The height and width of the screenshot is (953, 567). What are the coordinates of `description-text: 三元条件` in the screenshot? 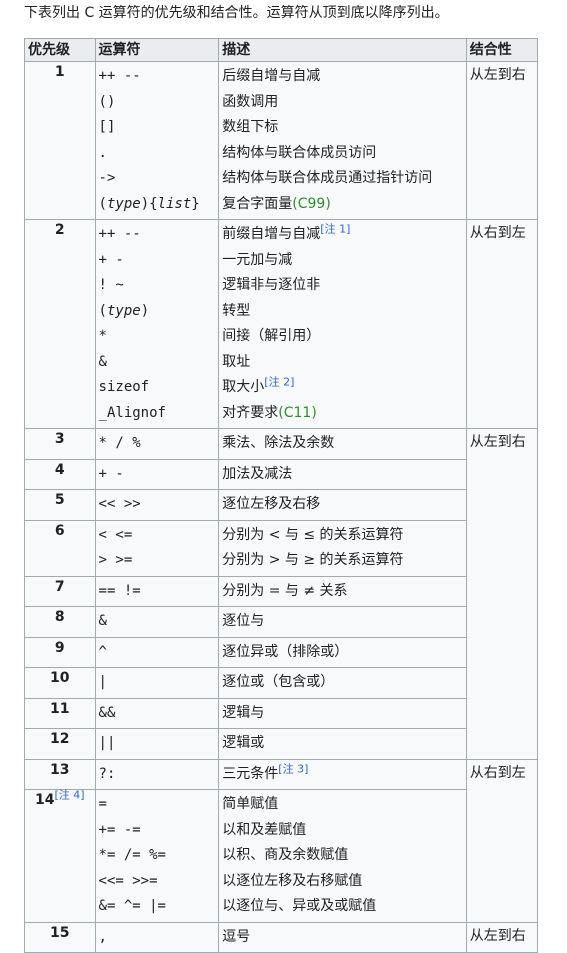 It's located at (250, 773).